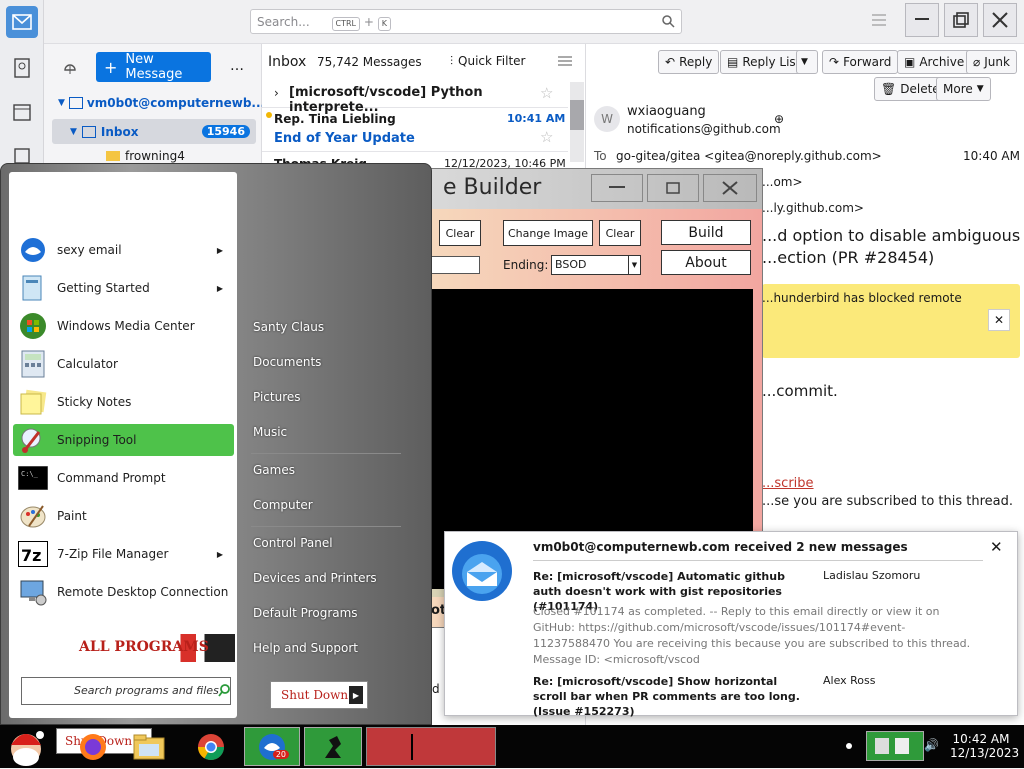  Describe the element at coordinates (931, 745) in the screenshot. I see `volume-icon: 🔊` at that location.